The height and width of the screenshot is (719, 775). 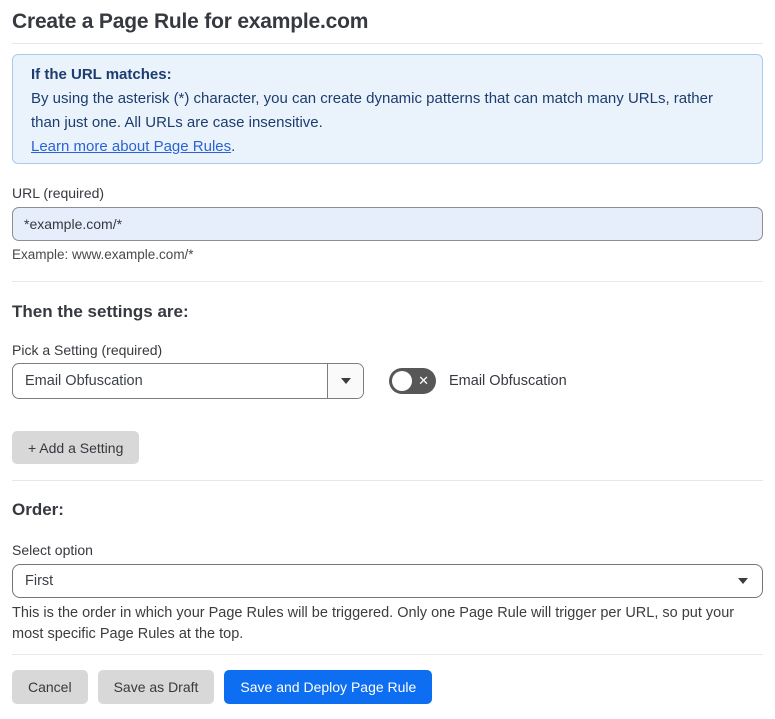 I want to click on setting-row: Email Obfuscation ✕ Email Obfuscation, so click(x=387, y=381).